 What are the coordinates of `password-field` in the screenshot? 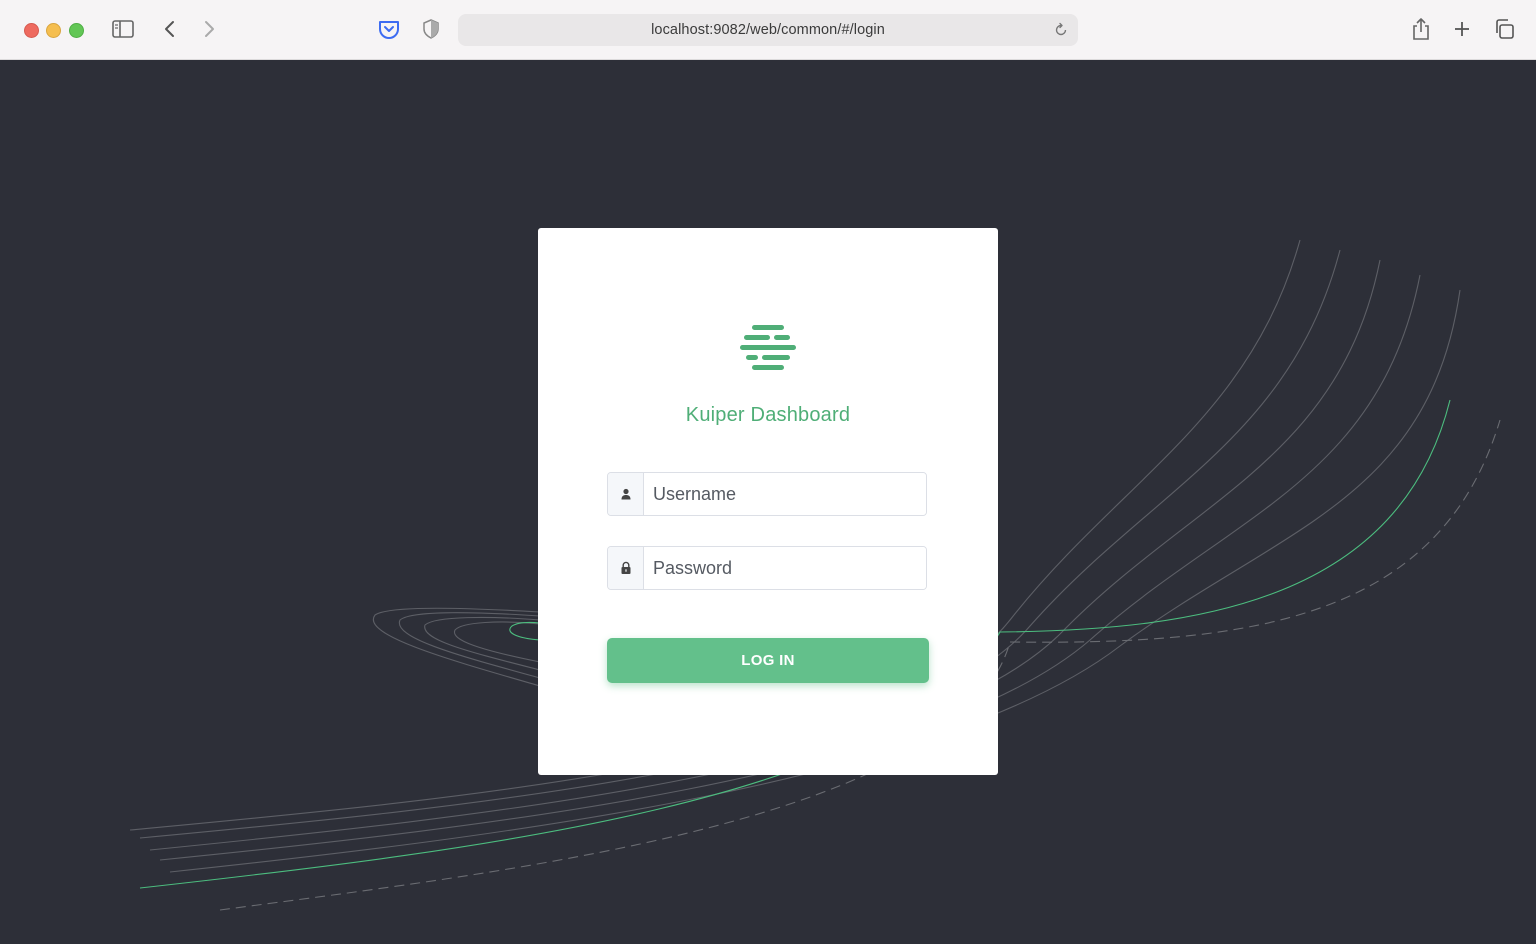 It's located at (767, 568).